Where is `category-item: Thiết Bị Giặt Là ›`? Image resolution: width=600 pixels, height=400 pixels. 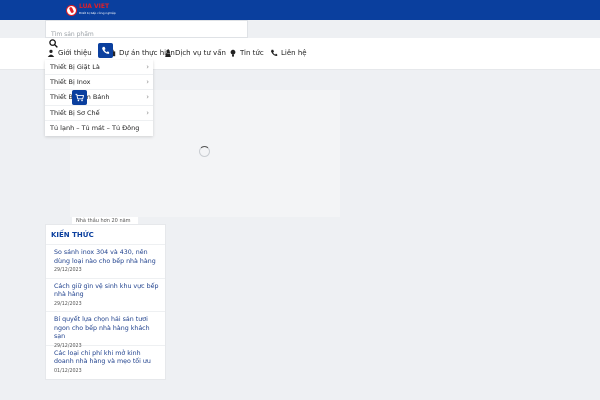
category-item: Thiết Bị Giặt Là › is located at coordinates (99, 68).